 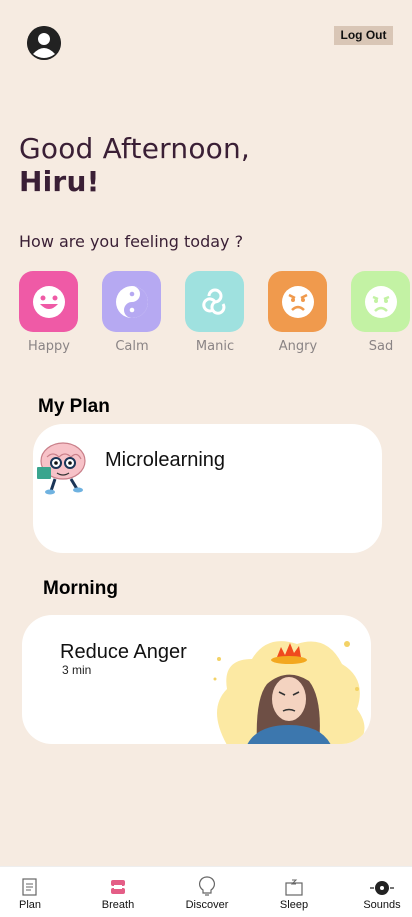 I want to click on mood-calm: Calm, so click(x=132, y=312).